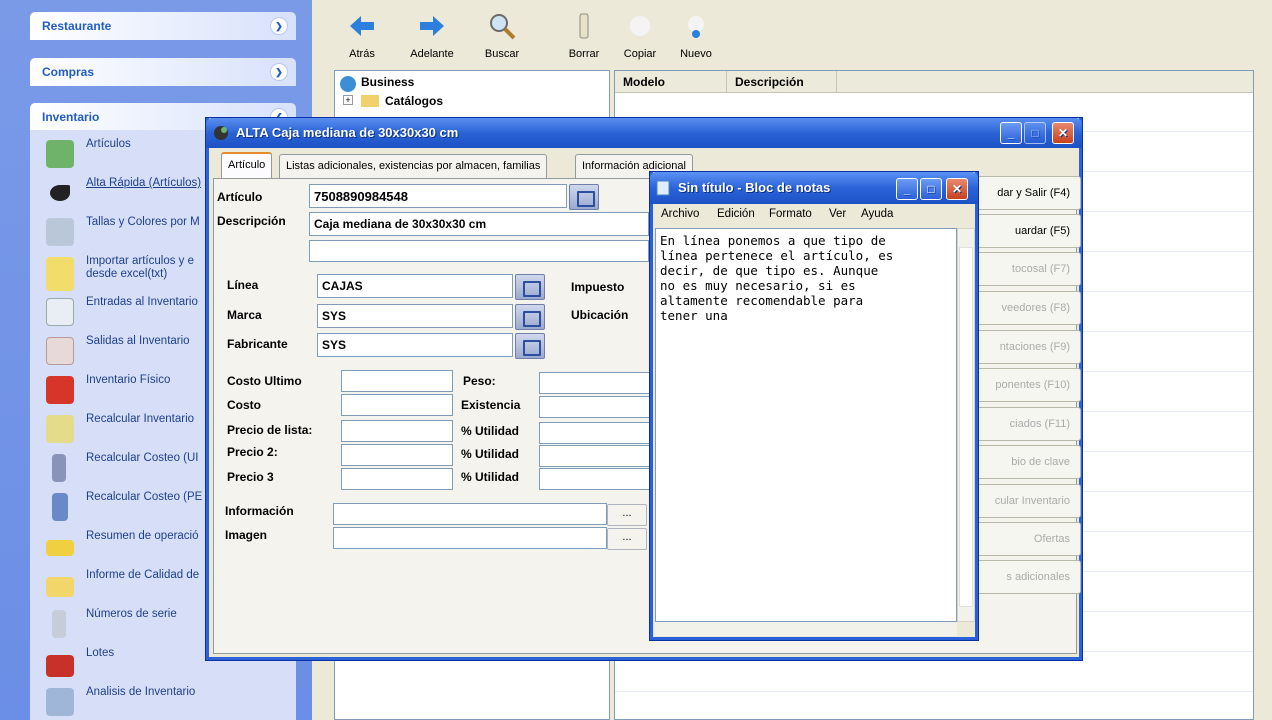  I want to click on section-restaurante: Restaurante ❯, so click(163, 26).